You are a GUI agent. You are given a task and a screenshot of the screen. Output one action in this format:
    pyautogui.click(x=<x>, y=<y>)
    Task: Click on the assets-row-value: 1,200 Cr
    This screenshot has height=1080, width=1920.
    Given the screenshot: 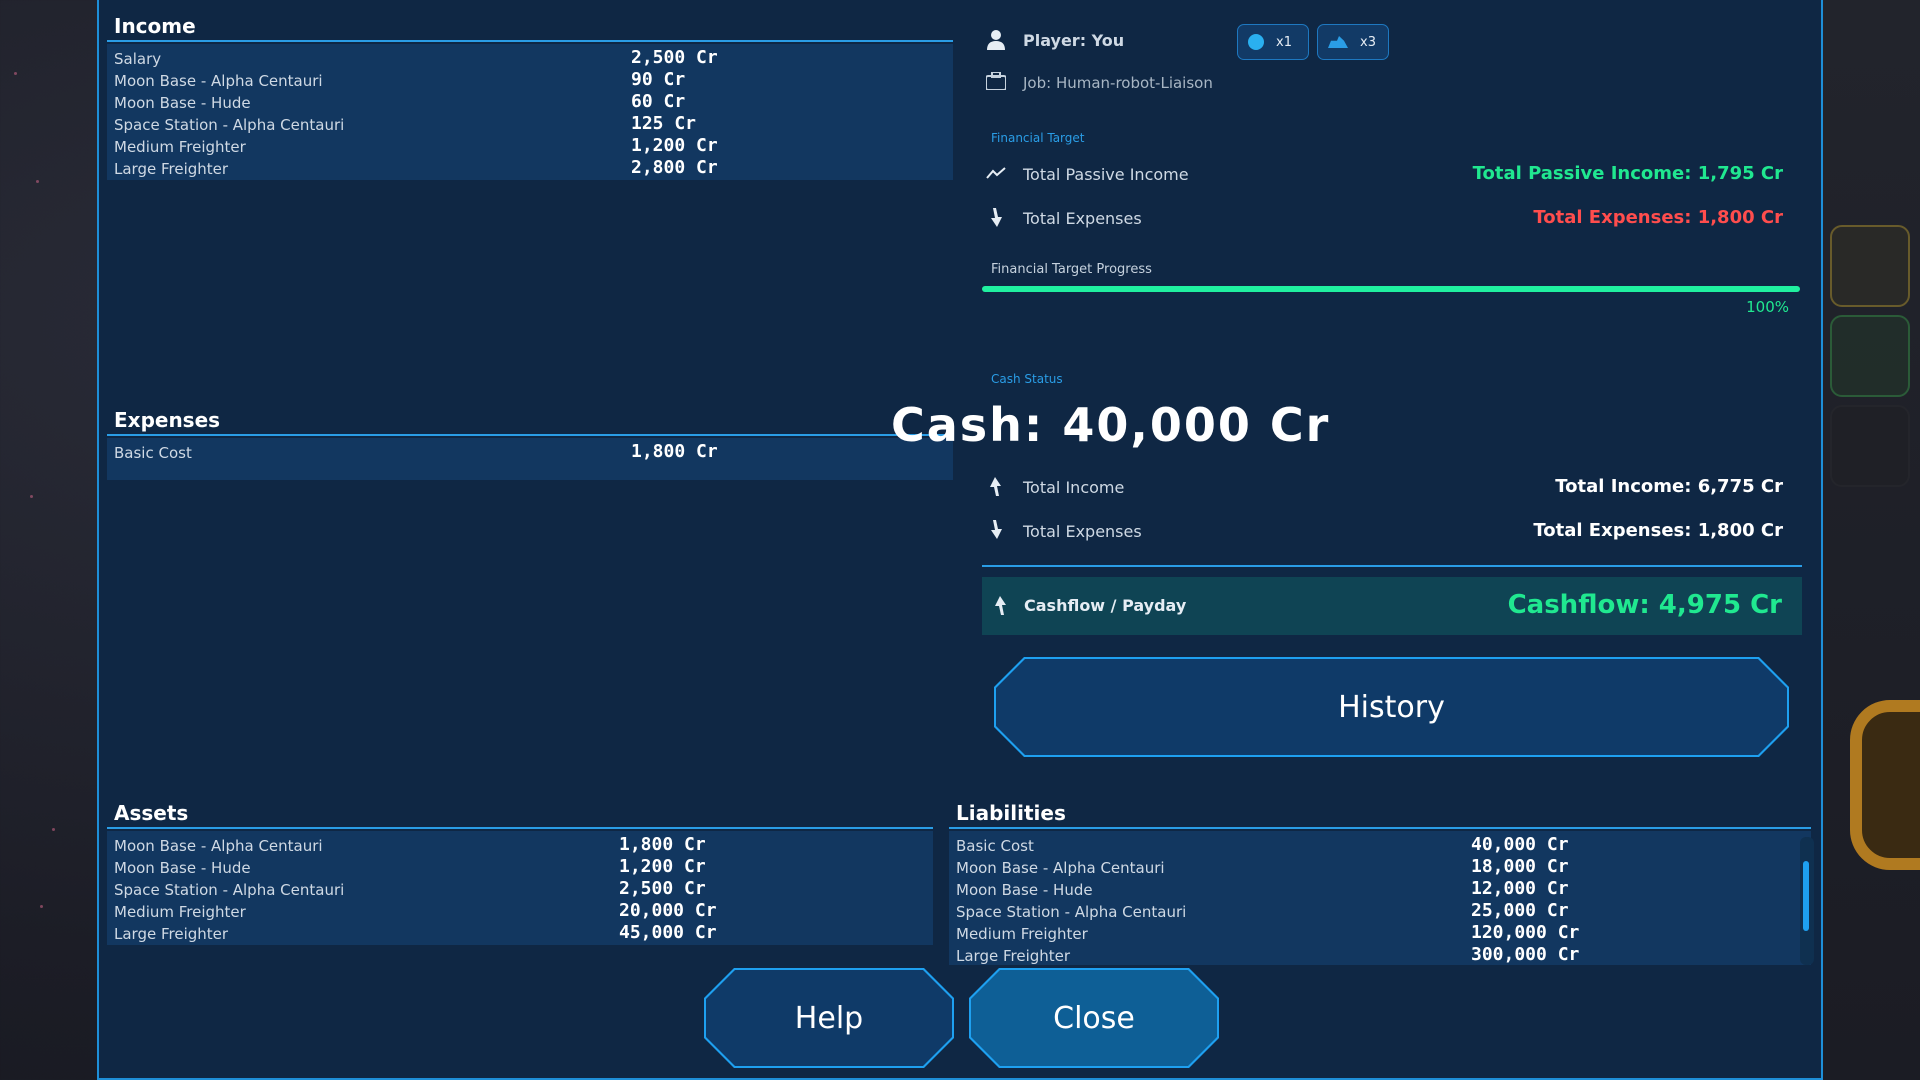 What is the action you would take?
    pyautogui.click(x=662, y=866)
    